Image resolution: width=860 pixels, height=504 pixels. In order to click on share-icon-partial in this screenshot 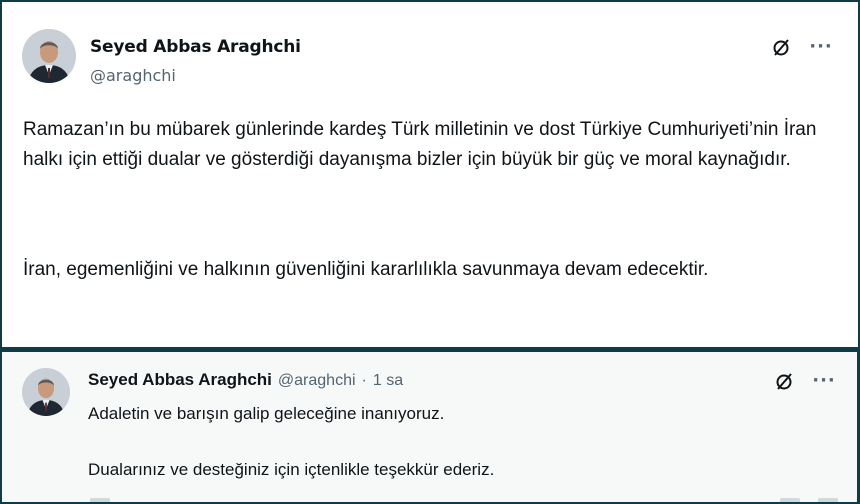, I will do `click(828, 500)`.